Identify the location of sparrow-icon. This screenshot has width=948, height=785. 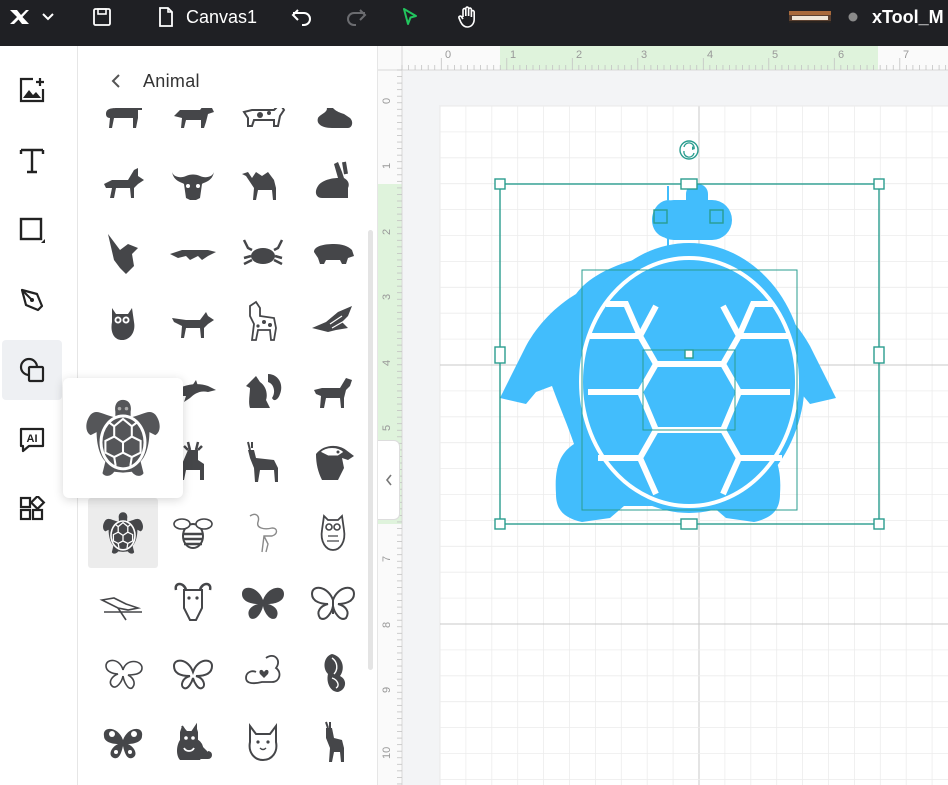
(123, 603).